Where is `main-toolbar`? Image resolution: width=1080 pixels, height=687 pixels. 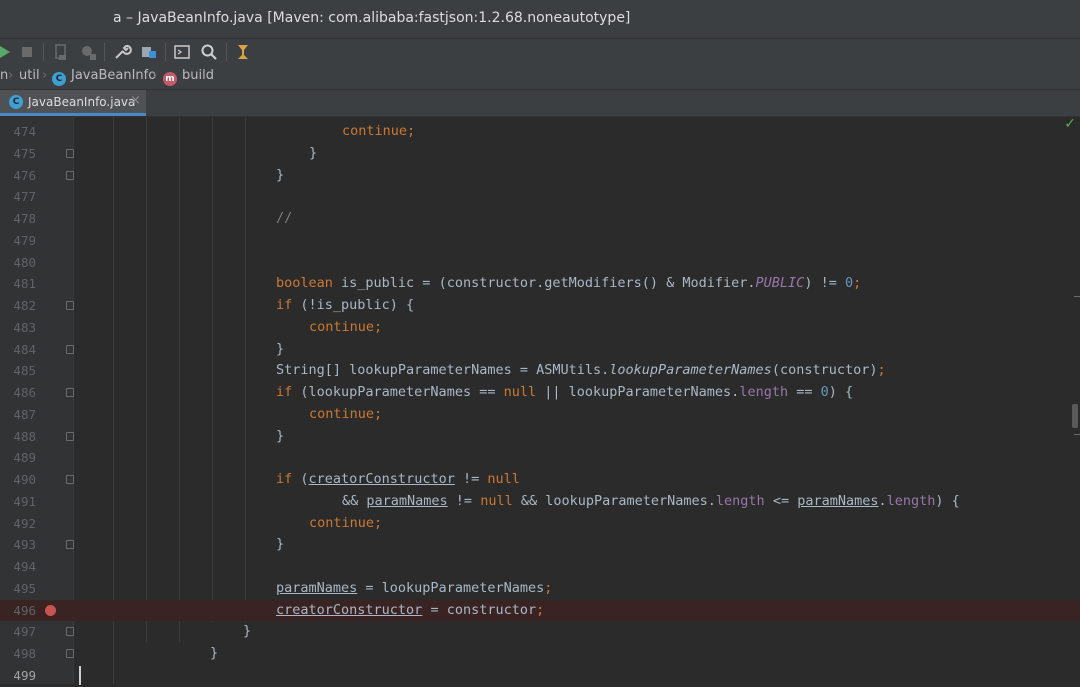 main-toolbar is located at coordinates (540, 52).